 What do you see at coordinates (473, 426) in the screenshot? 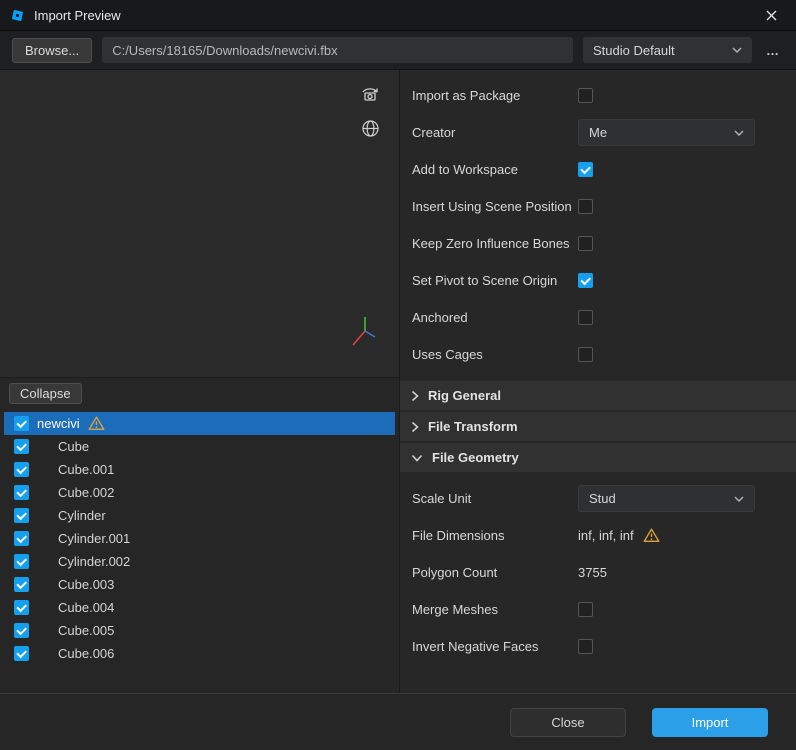
I see `section-header-label: File Transform` at bounding box center [473, 426].